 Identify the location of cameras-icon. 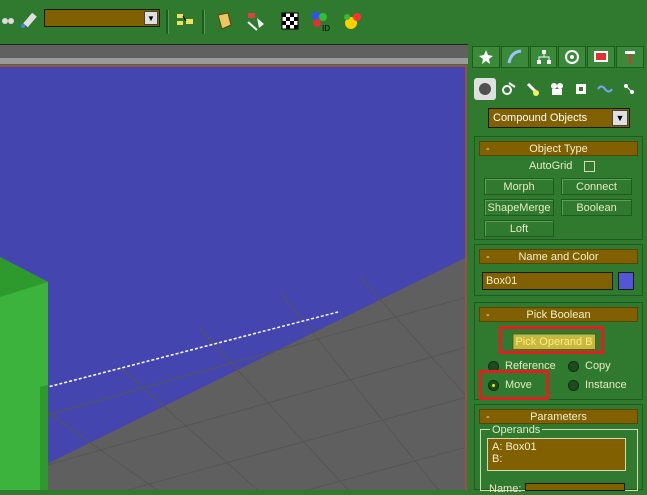
(557, 89).